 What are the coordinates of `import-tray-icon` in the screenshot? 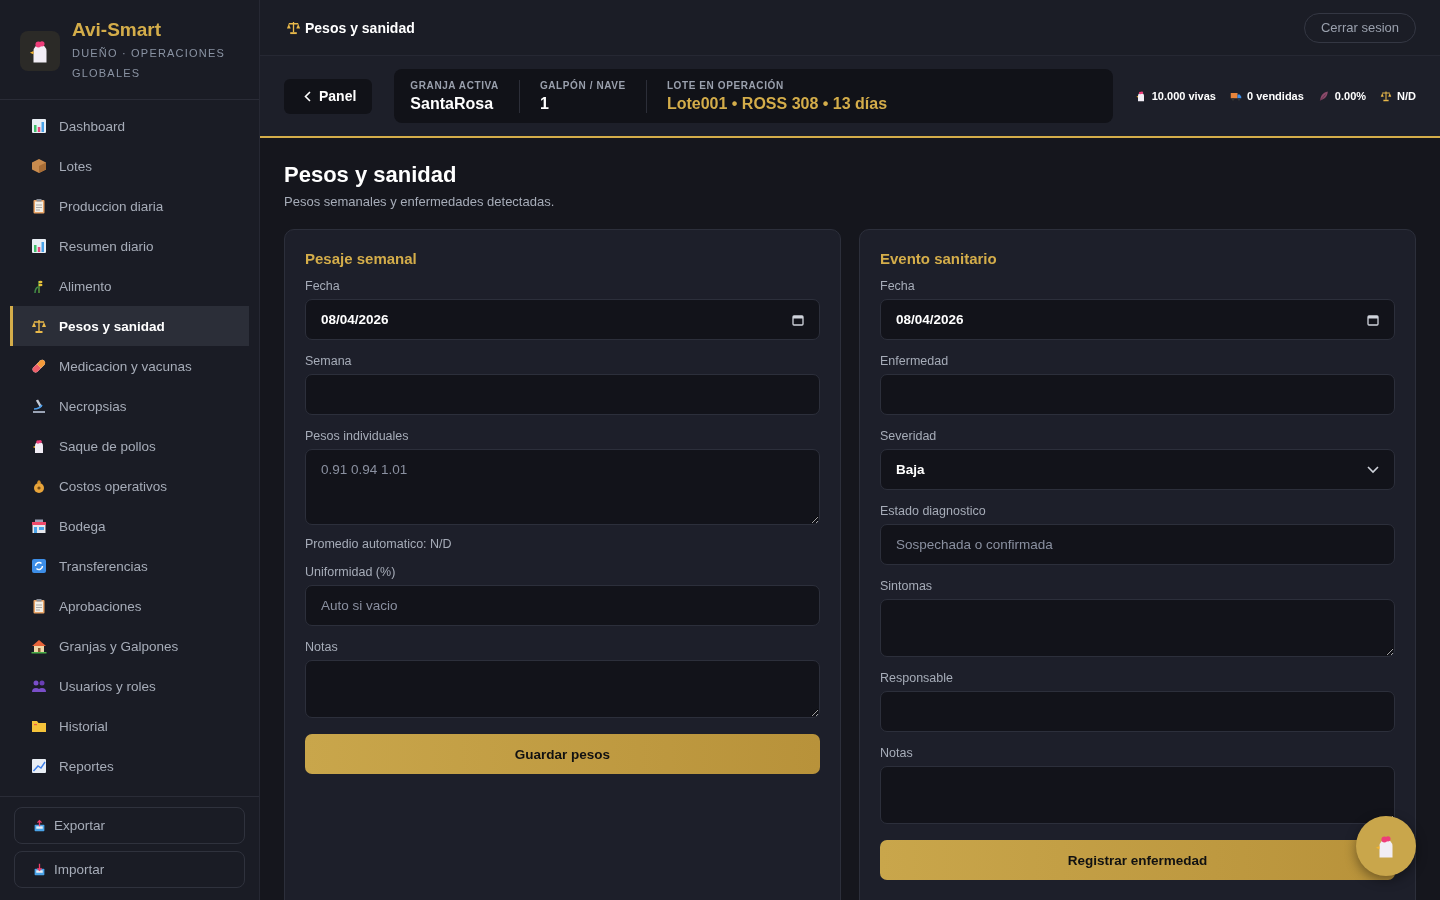 It's located at (39, 869).